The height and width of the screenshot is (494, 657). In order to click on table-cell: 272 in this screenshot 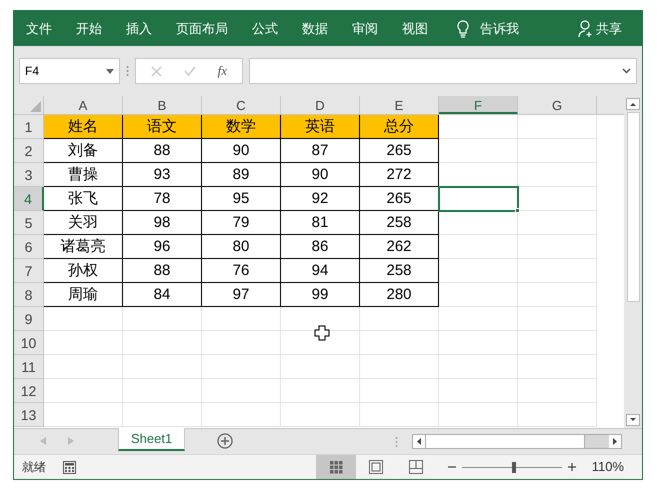, I will do `click(399, 175)`.